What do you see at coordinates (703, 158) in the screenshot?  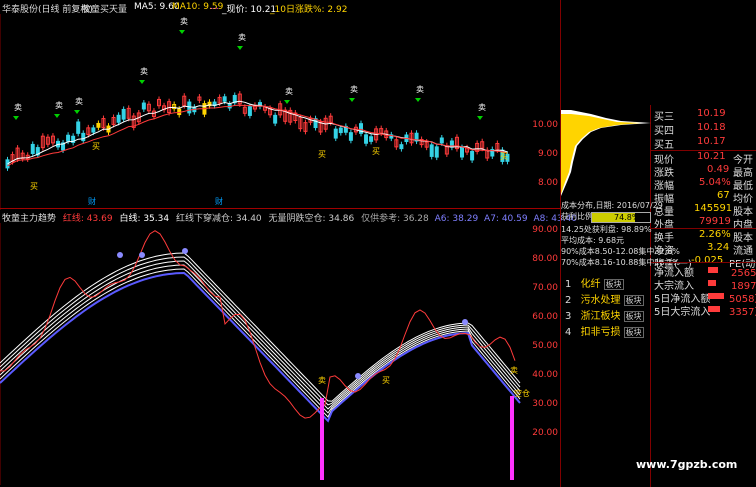 I see `quote-row: 现价 10.21 今开` at bounding box center [703, 158].